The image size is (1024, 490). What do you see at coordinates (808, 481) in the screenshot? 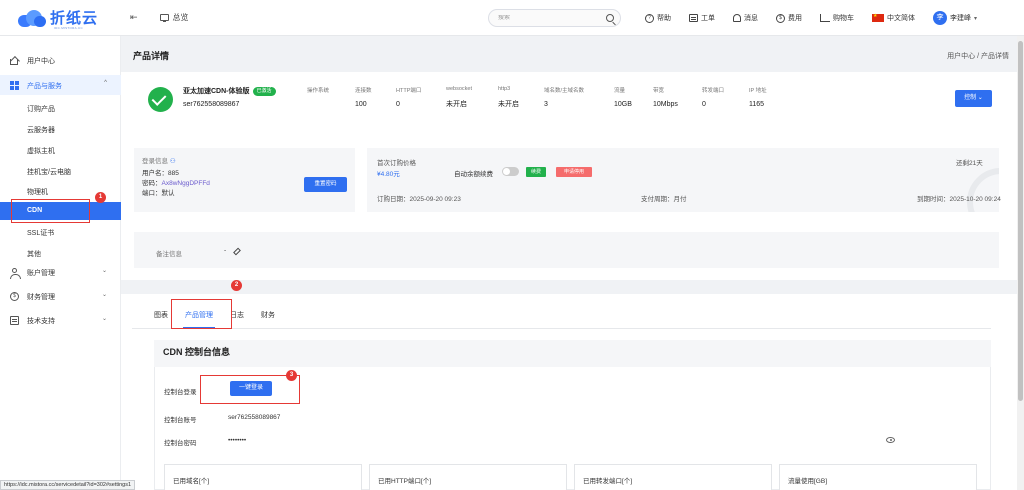
I see `stat-label: 流量使用[GB]` at bounding box center [808, 481].